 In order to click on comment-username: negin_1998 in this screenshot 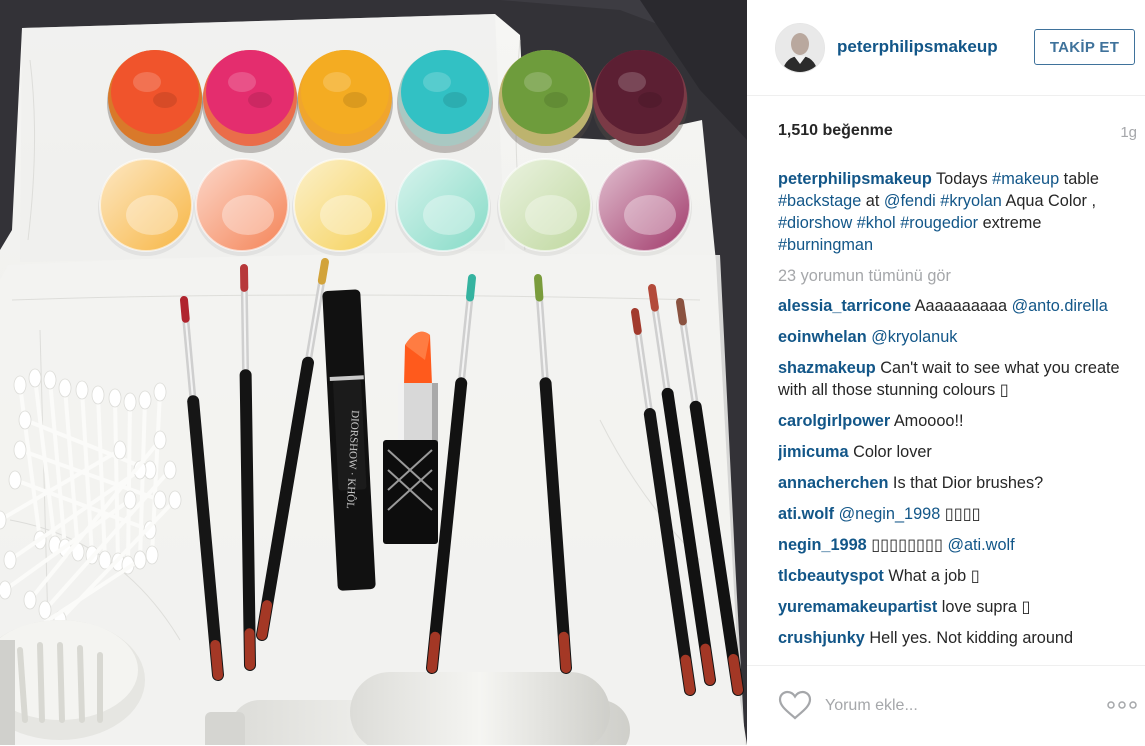, I will do `click(822, 545)`.